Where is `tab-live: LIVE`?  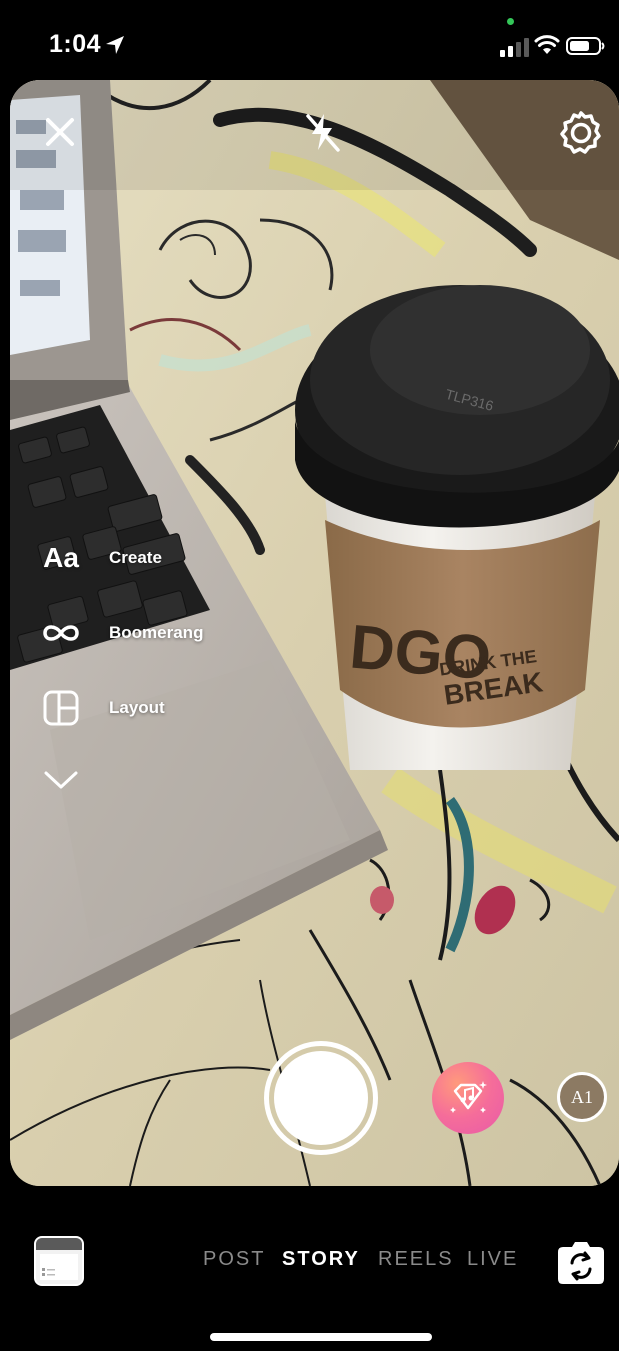 tab-live: LIVE is located at coordinates (492, 1259).